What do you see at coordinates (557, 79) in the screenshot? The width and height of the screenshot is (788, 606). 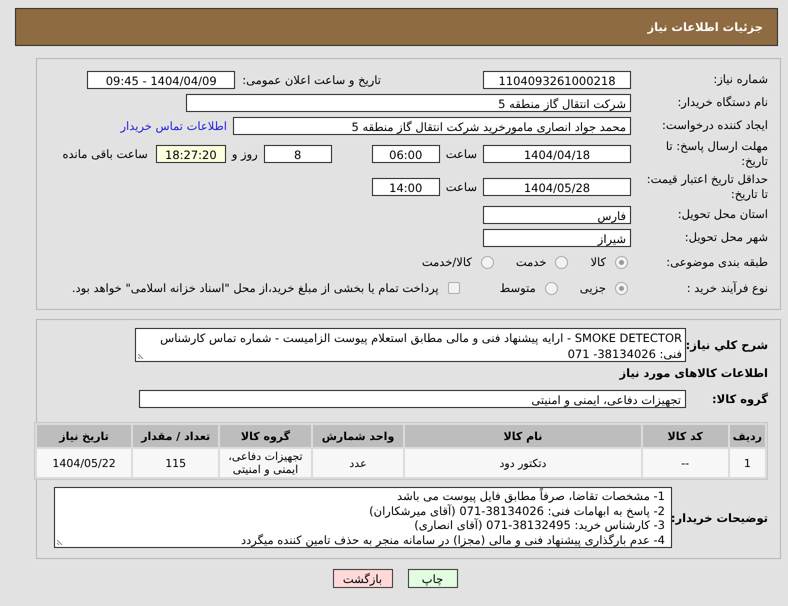 I see `need-number-field: 1104093261000218` at bounding box center [557, 79].